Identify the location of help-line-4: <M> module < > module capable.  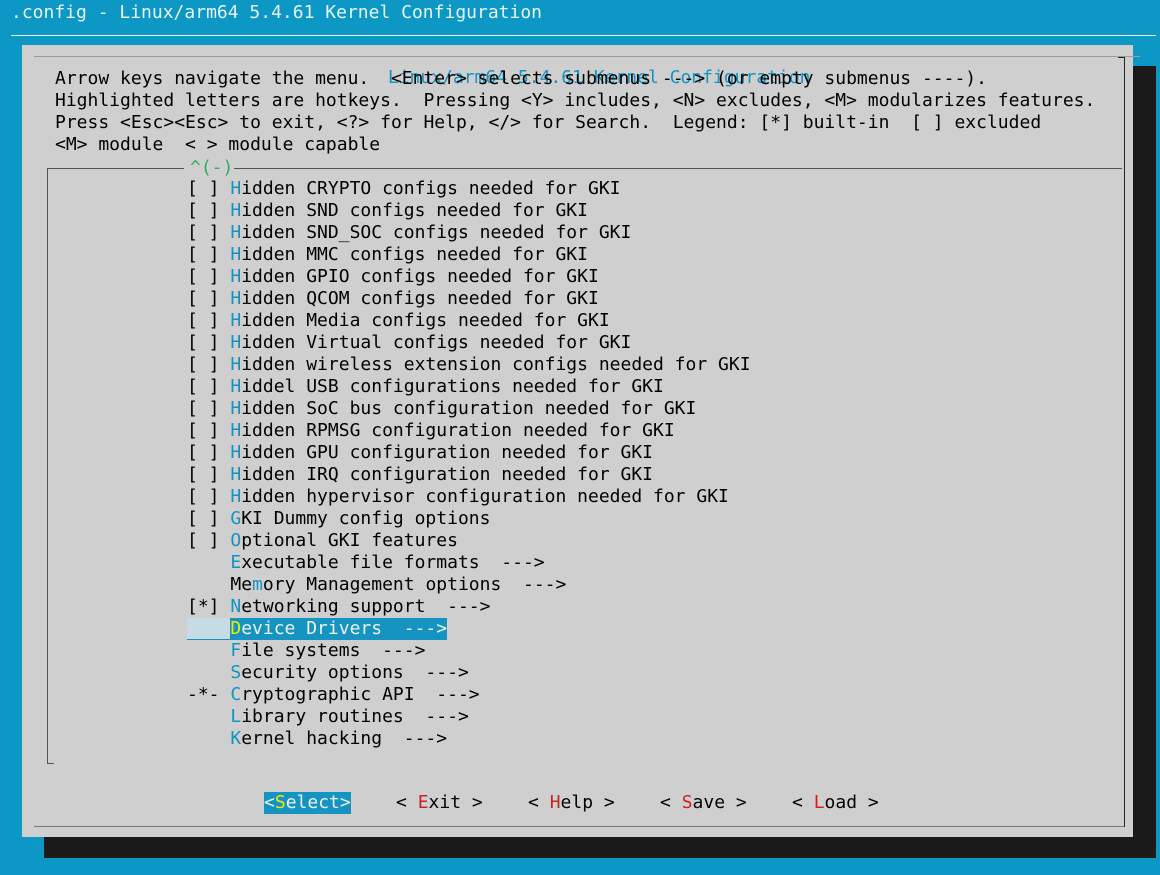
(218, 144).